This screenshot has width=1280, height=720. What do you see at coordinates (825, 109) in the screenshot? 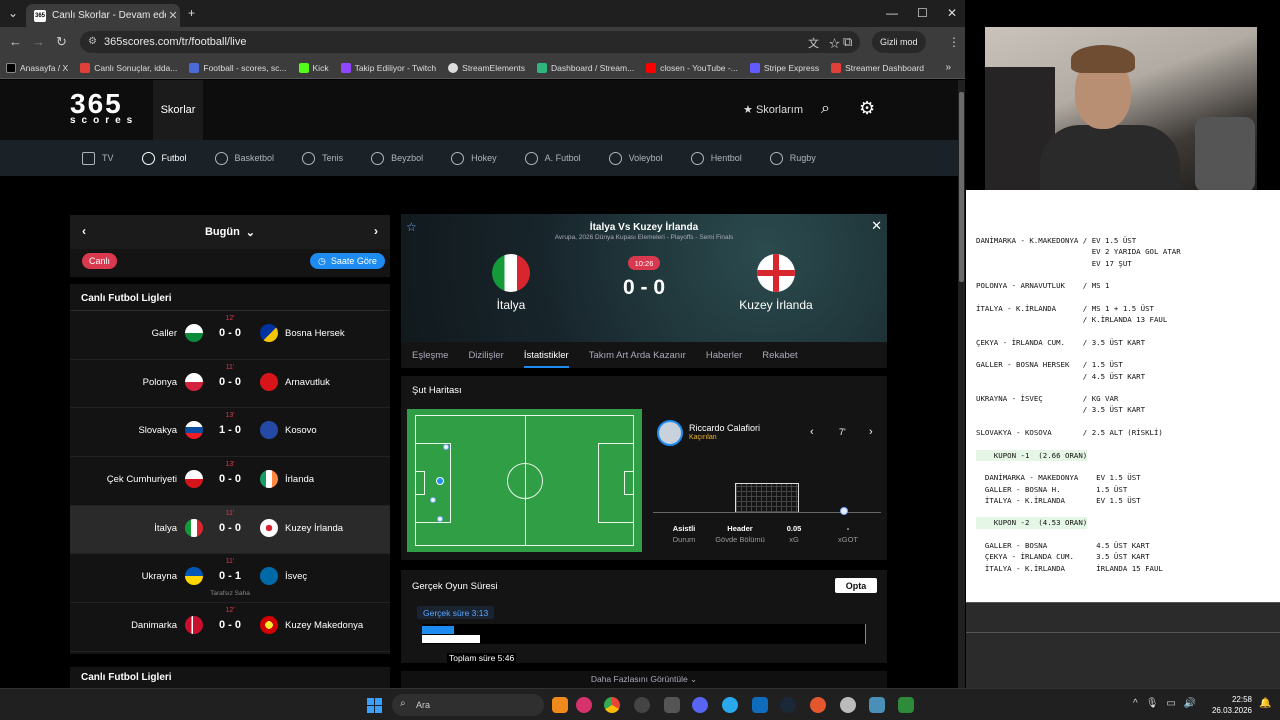
I see `search-icon: ⌕` at bounding box center [825, 109].